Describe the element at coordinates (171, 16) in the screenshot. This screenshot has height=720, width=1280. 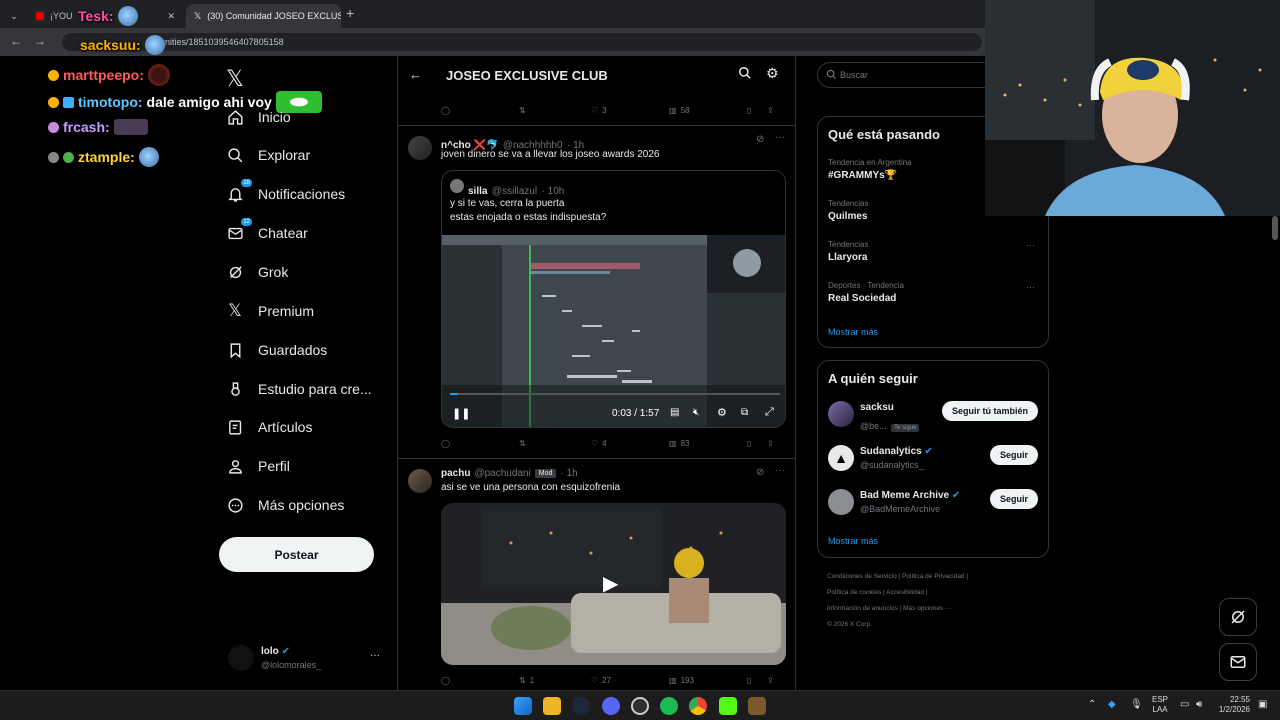
I see `close-icon: ✕` at that location.